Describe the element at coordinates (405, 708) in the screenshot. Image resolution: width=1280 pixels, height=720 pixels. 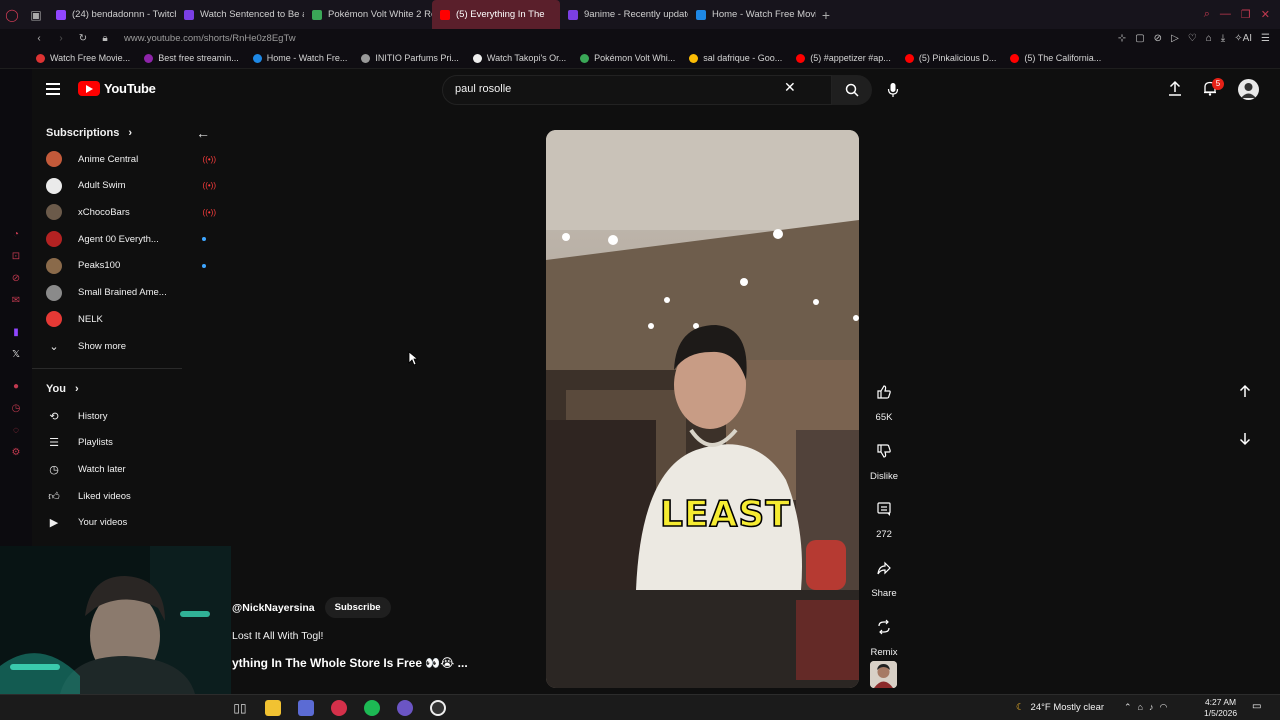
I see `discord-icon` at that location.